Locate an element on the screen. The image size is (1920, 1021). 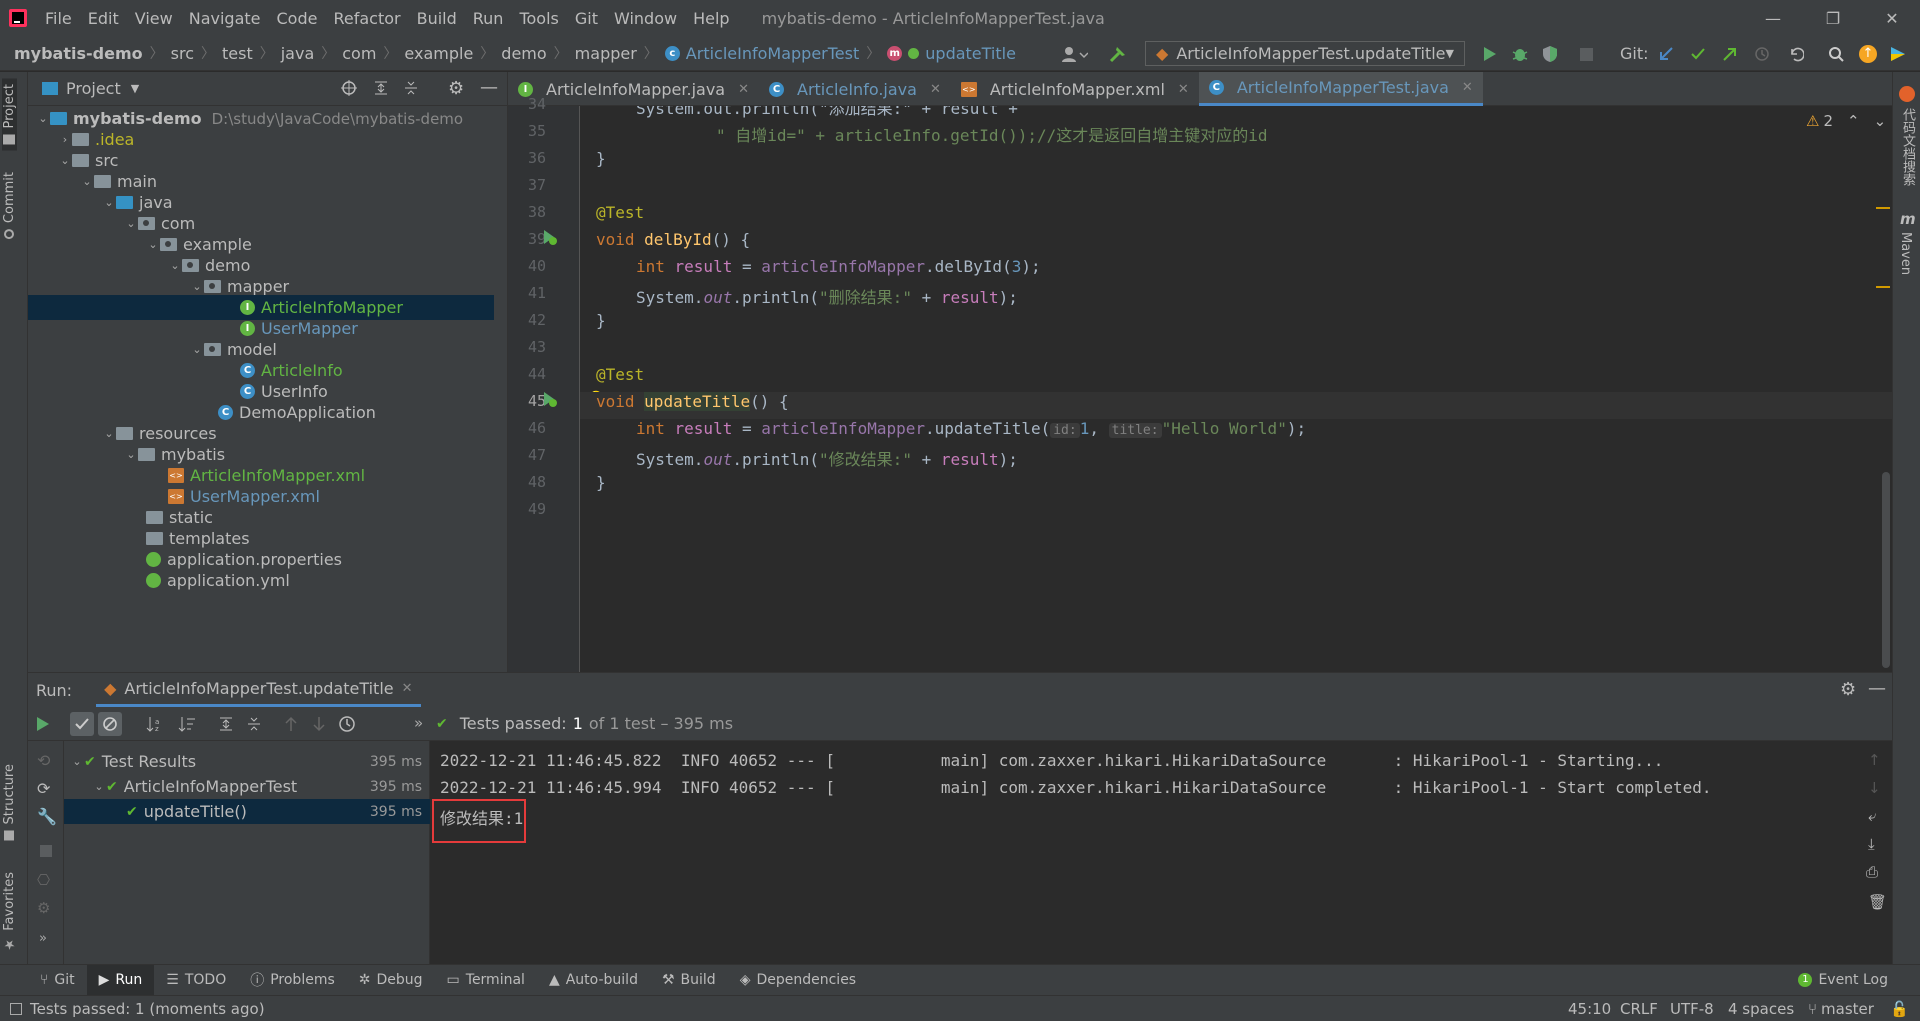
editor-scrollbar is located at coordinates (1886, 570).